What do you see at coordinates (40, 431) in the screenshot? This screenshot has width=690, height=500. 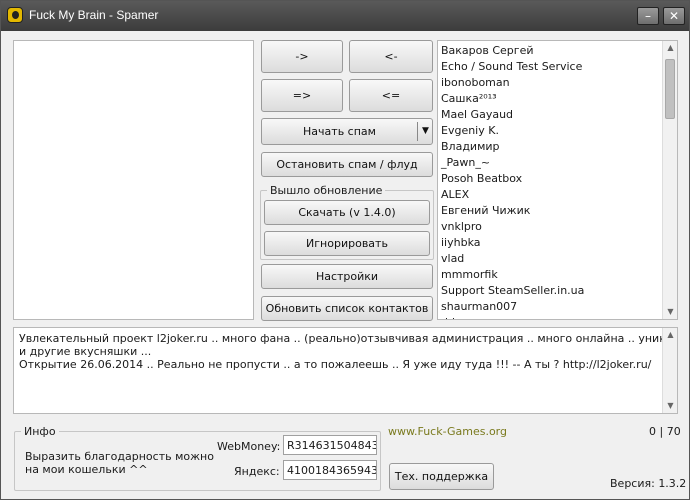 I see `info-group-title: Инфо` at bounding box center [40, 431].